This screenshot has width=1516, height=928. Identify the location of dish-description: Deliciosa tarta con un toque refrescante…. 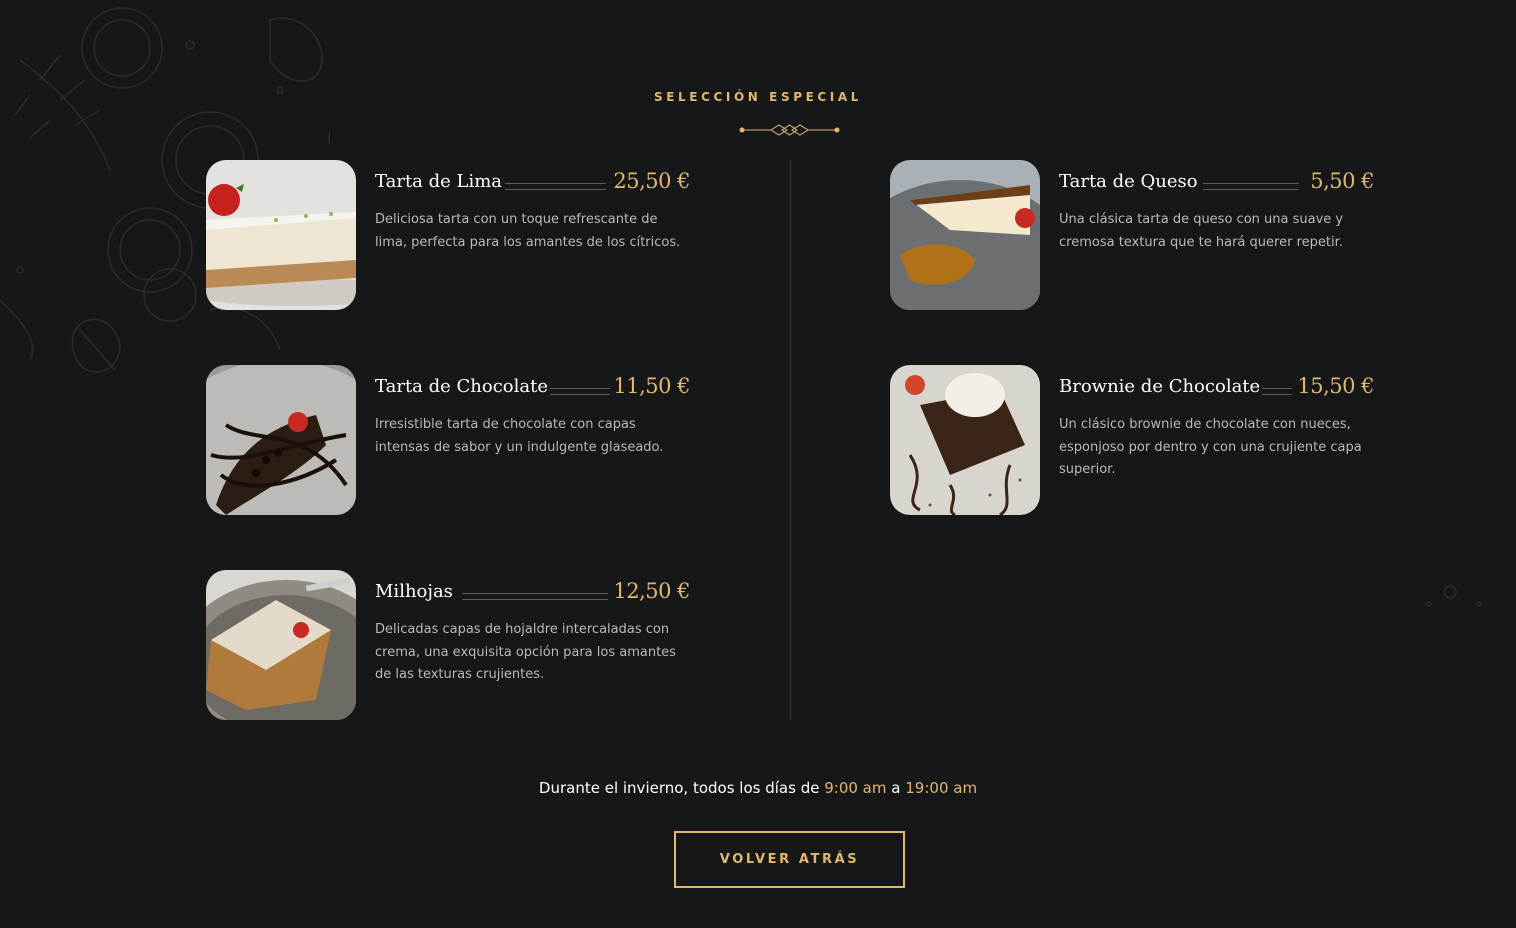
(528, 231).